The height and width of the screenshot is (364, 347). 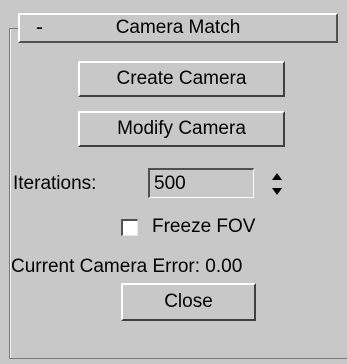 I want to click on create-camera-button: Create Camera, so click(x=181, y=79).